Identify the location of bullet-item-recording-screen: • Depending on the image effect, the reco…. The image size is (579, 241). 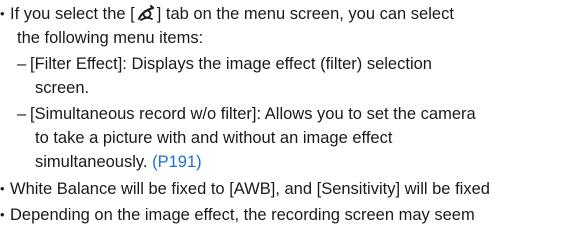
(237, 215).